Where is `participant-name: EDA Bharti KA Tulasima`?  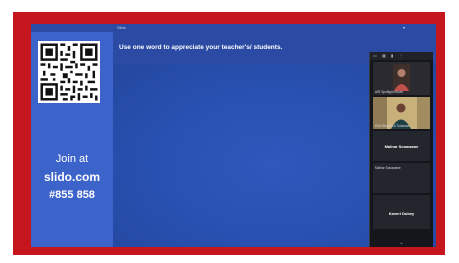 participant-name: EDA Bharti KA Tulasima is located at coordinates (392, 126).